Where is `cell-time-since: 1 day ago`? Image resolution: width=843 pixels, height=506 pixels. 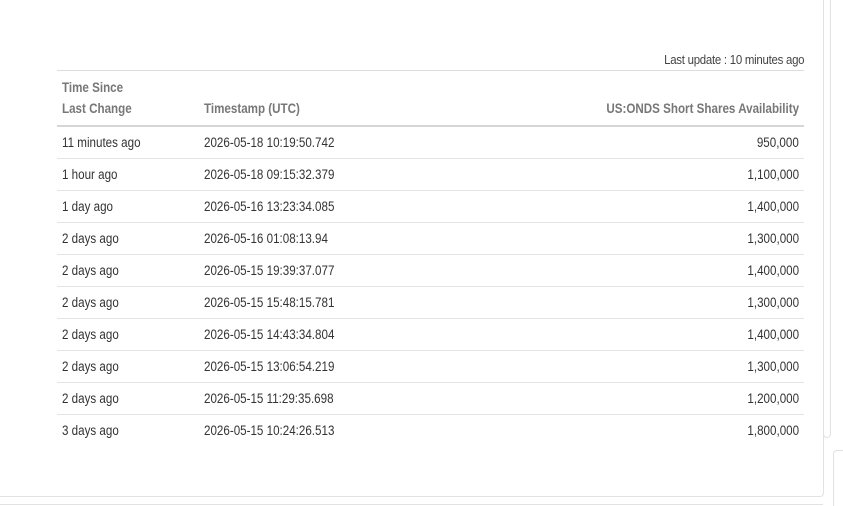
cell-time-since: 1 day ago is located at coordinates (128, 206).